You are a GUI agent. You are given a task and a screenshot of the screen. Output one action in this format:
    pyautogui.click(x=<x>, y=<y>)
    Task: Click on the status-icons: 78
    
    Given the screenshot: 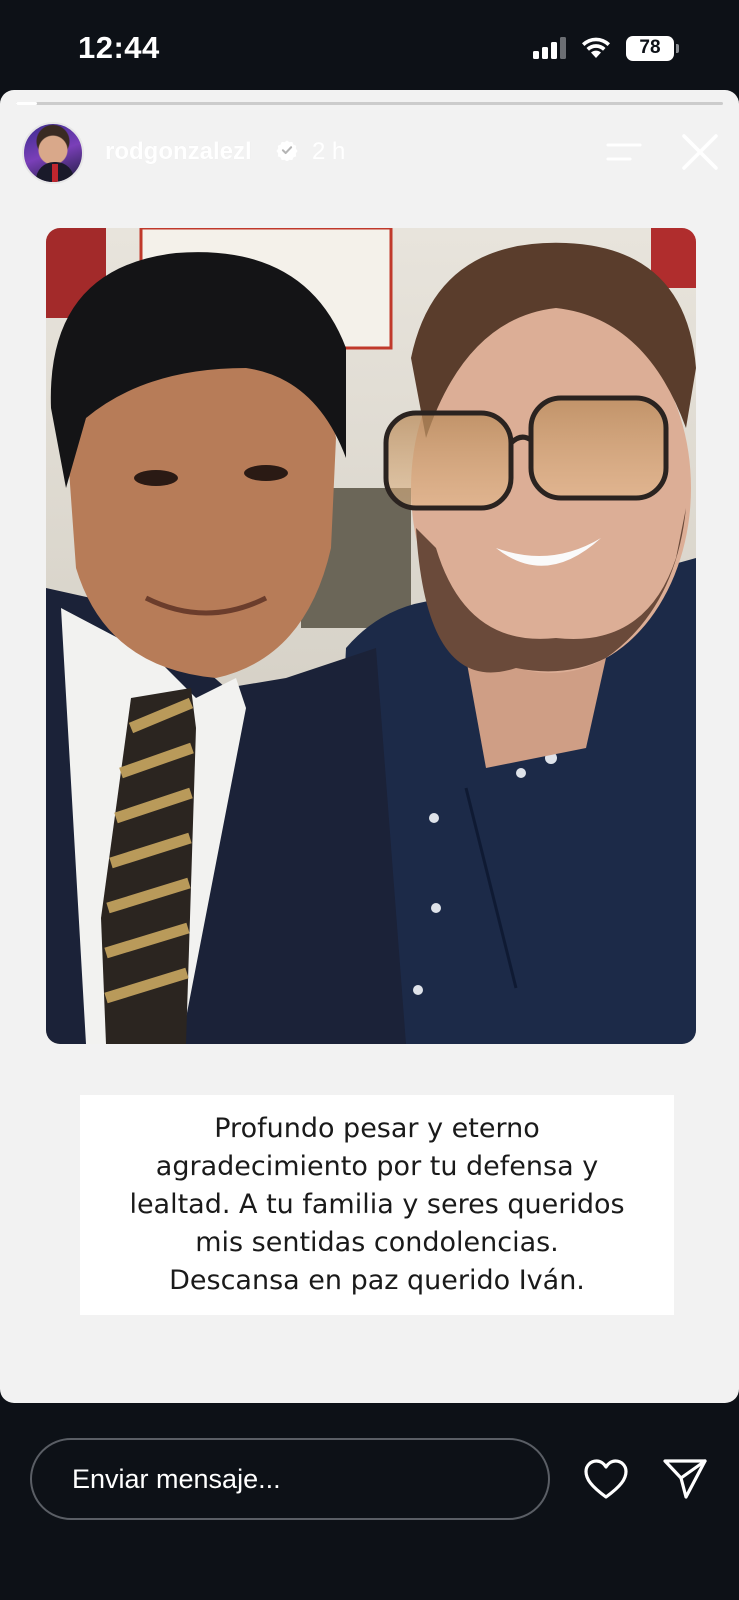 What is the action you would take?
    pyautogui.click(x=606, y=48)
    